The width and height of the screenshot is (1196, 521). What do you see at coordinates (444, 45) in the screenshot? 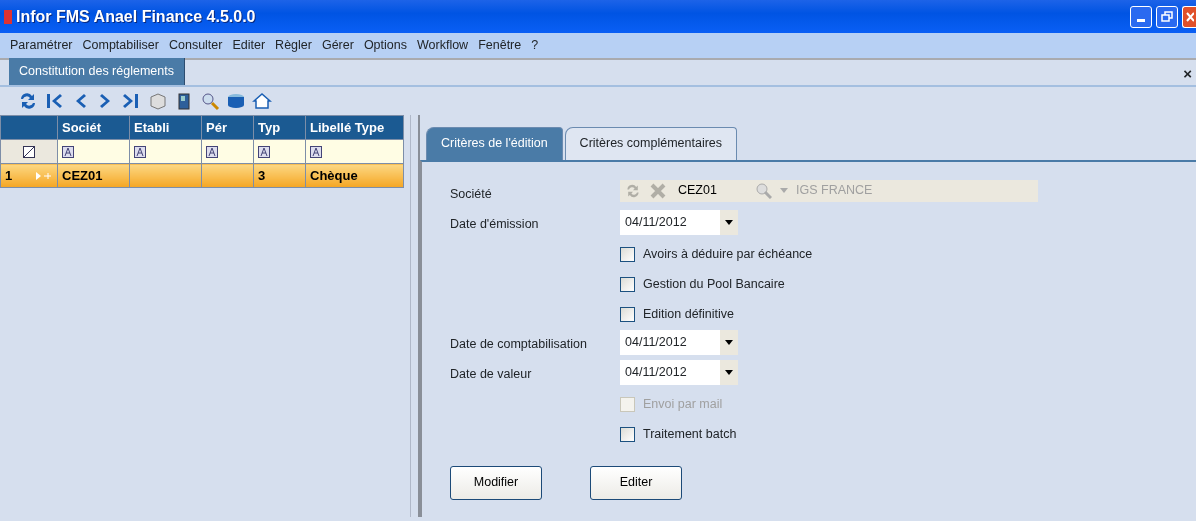
I see `menu-item: Workflow` at bounding box center [444, 45].